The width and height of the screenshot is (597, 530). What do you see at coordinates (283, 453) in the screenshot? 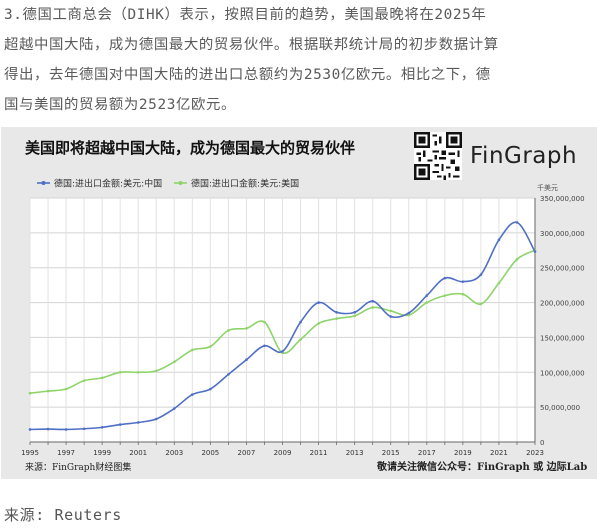
I see `x-tick-label: 2009` at bounding box center [283, 453].